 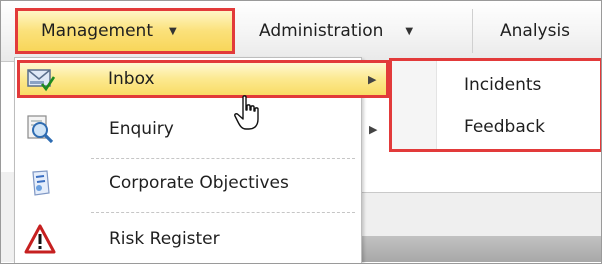 I want to click on corporate-objectives-icon, so click(x=40, y=183).